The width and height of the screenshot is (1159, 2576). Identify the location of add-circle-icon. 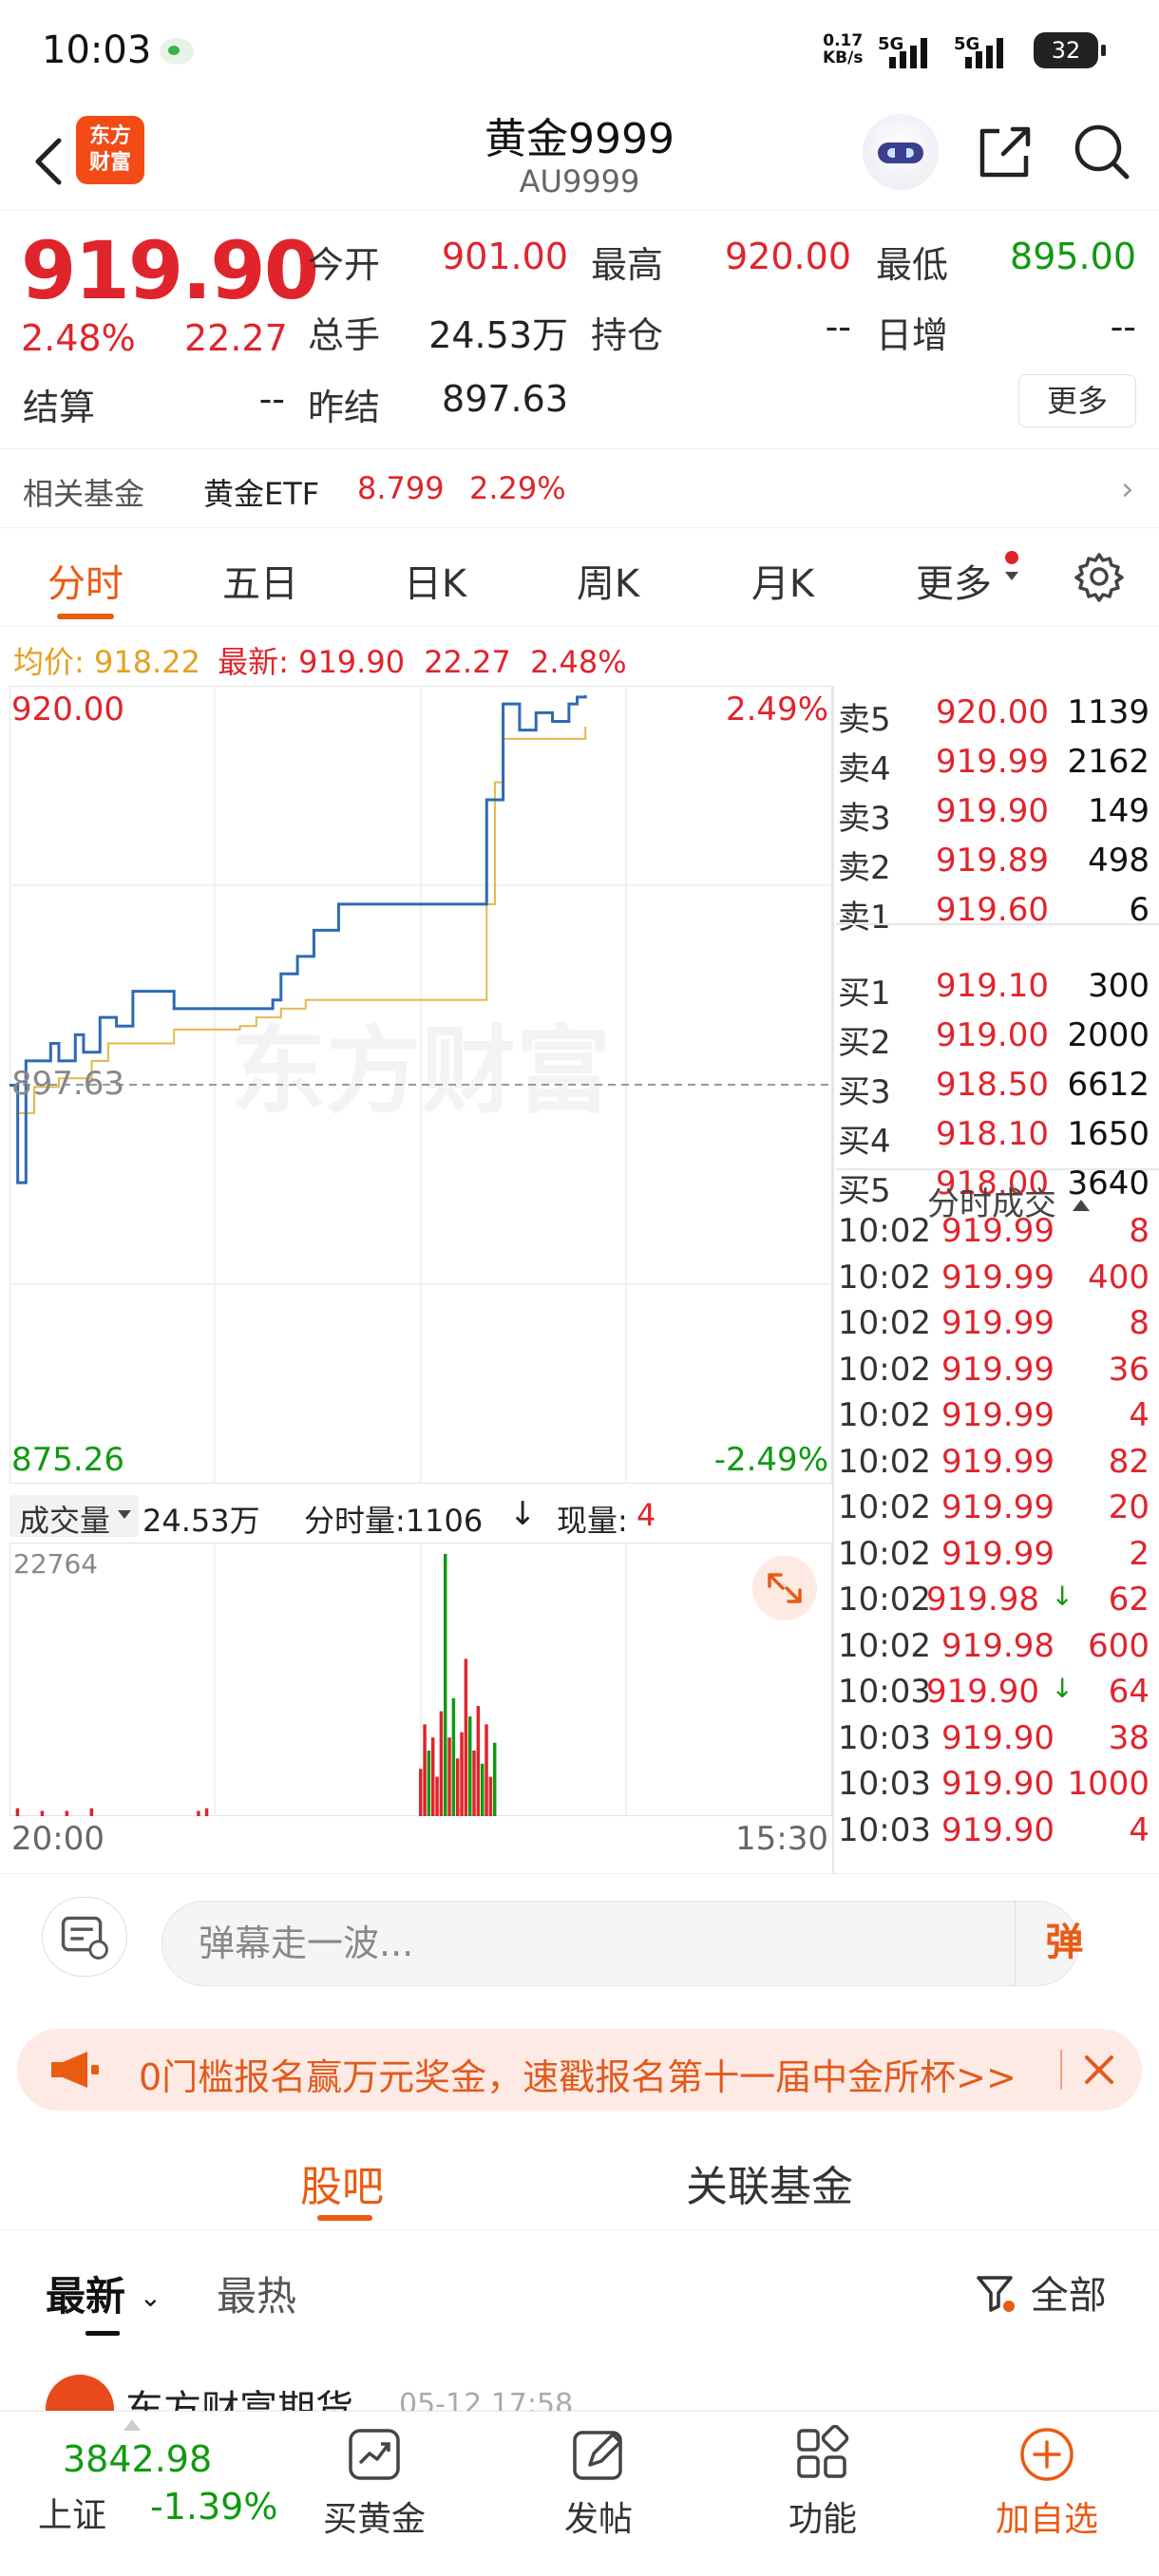
(1047, 2454).